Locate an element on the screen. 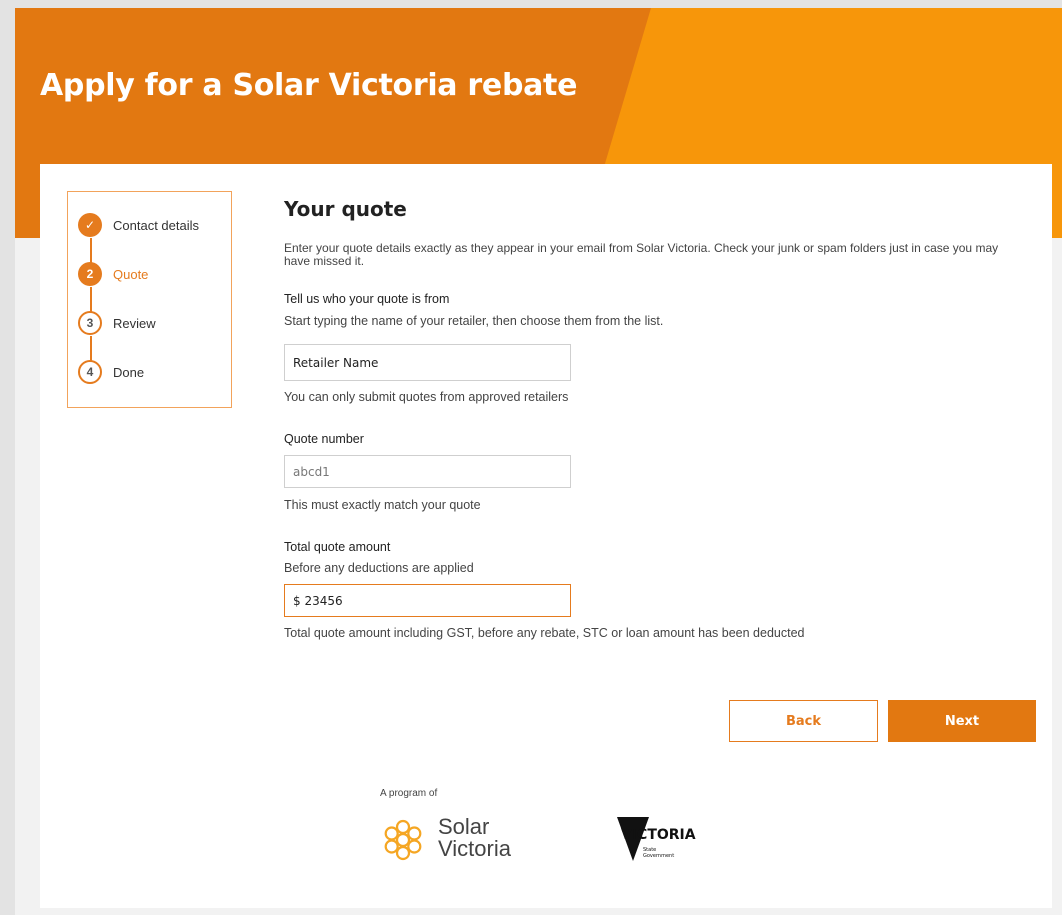 The width and height of the screenshot is (1062, 915). step-label: Review is located at coordinates (134, 323).